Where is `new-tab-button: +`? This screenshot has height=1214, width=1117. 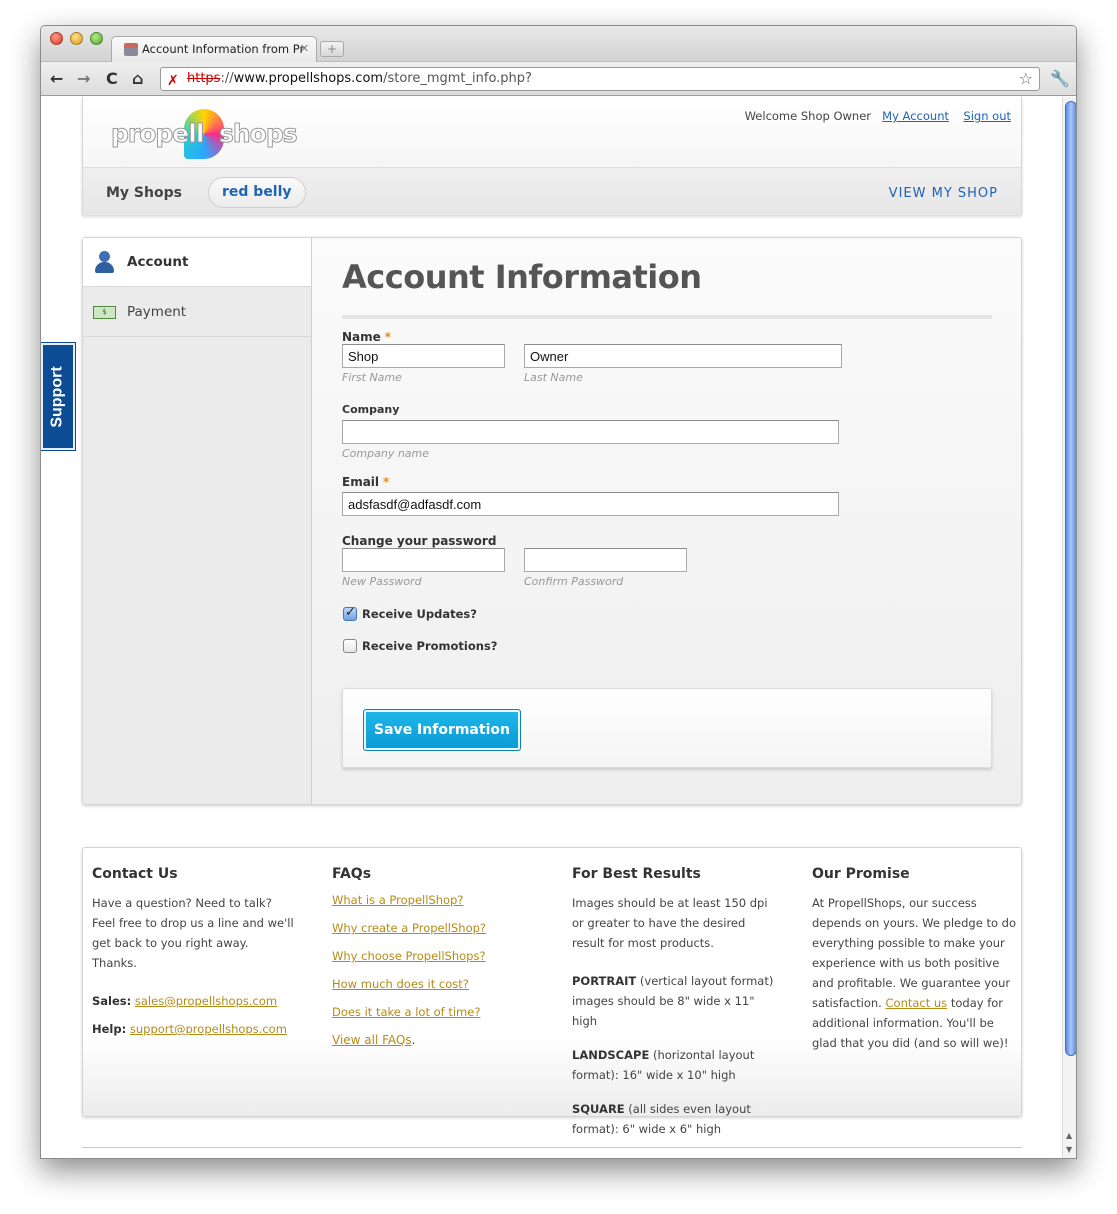 new-tab-button: + is located at coordinates (332, 49).